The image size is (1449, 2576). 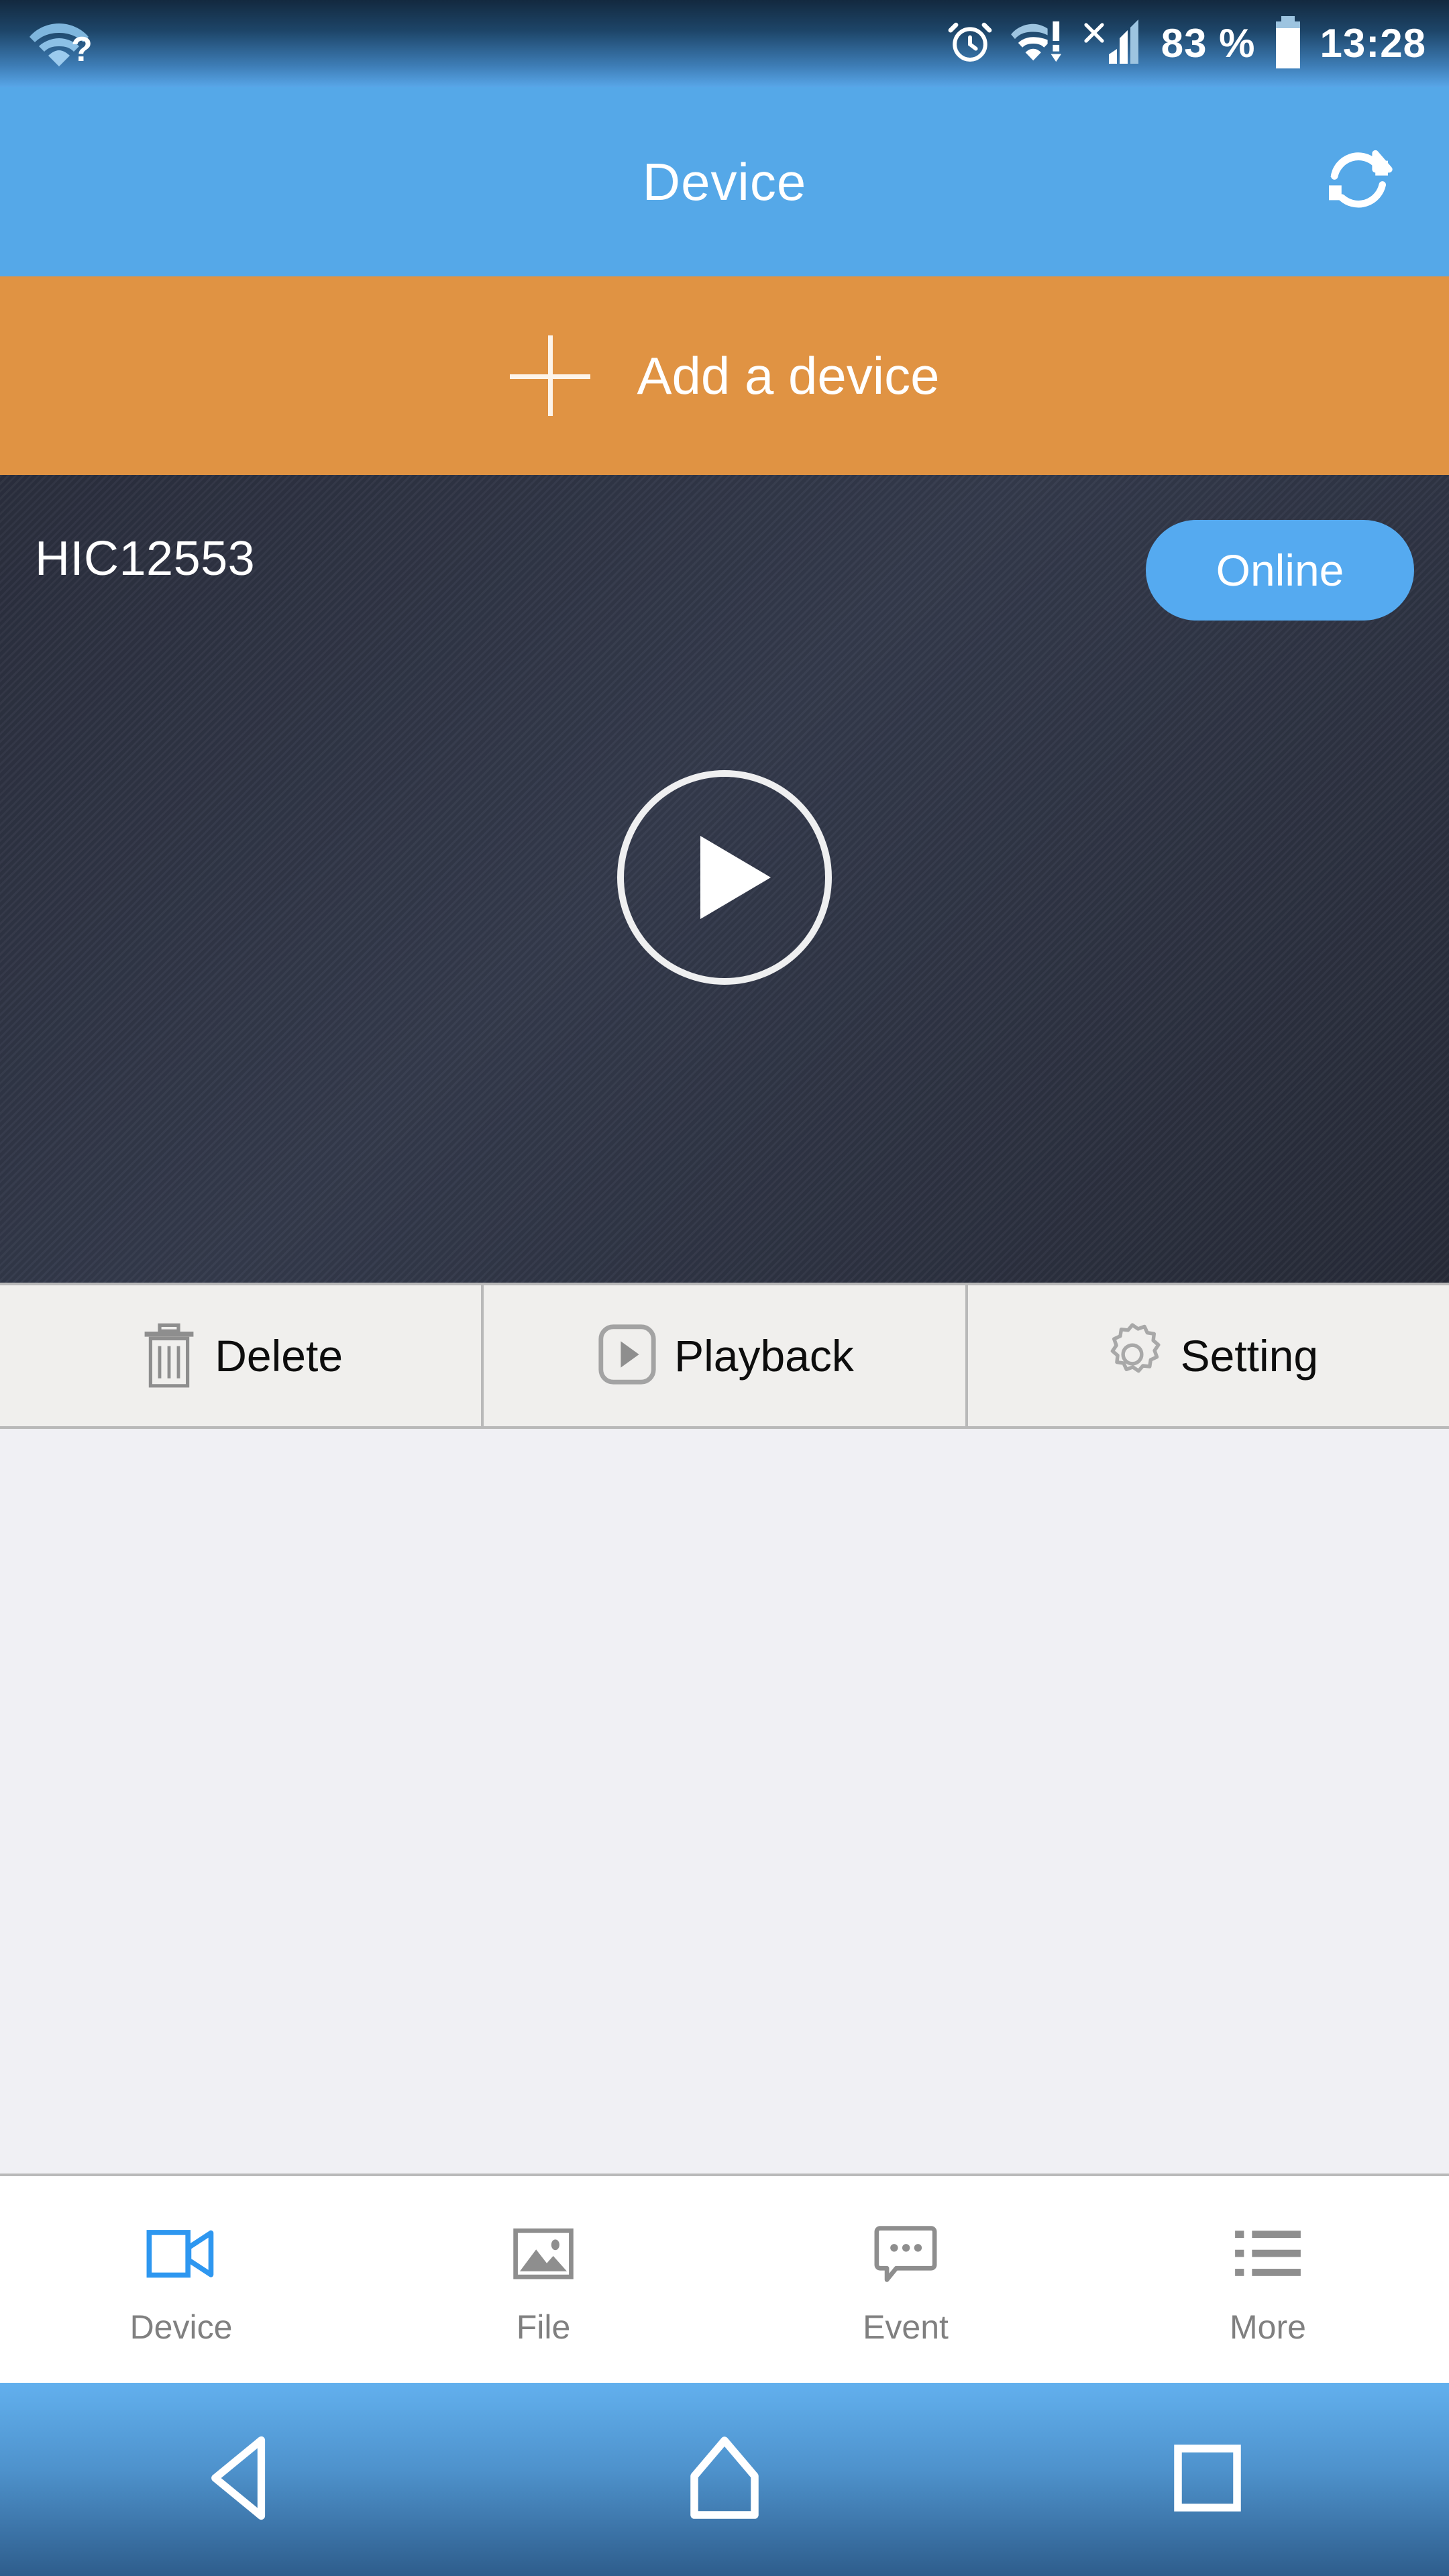 I want to click on setting-label: Setting, so click(x=1249, y=1356).